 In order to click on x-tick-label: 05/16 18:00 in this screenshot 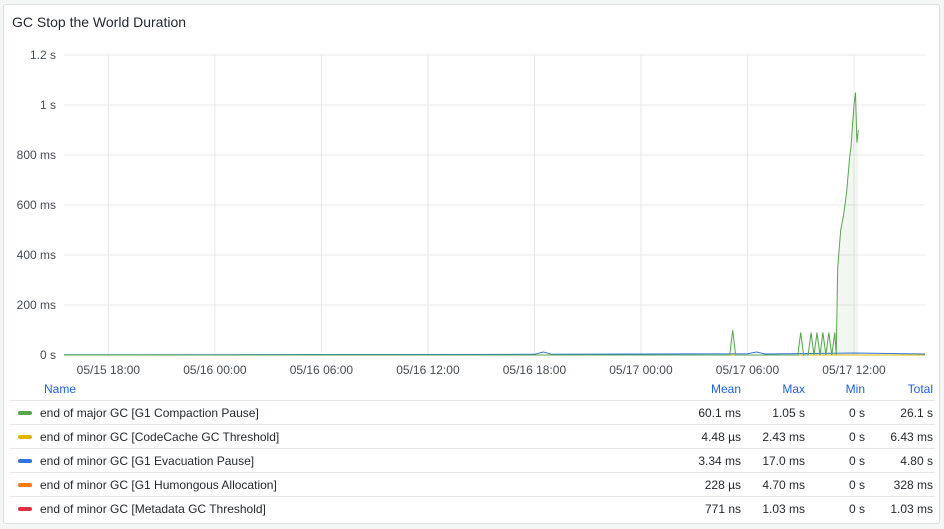, I will do `click(535, 370)`.